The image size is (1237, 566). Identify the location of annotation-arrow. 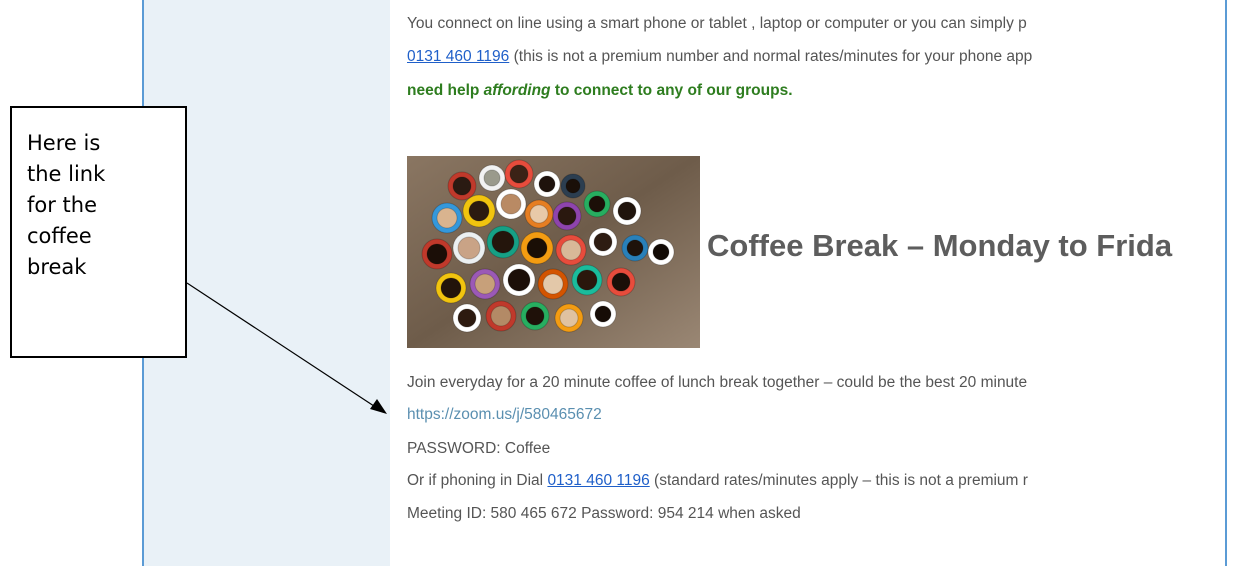
(286, 348).